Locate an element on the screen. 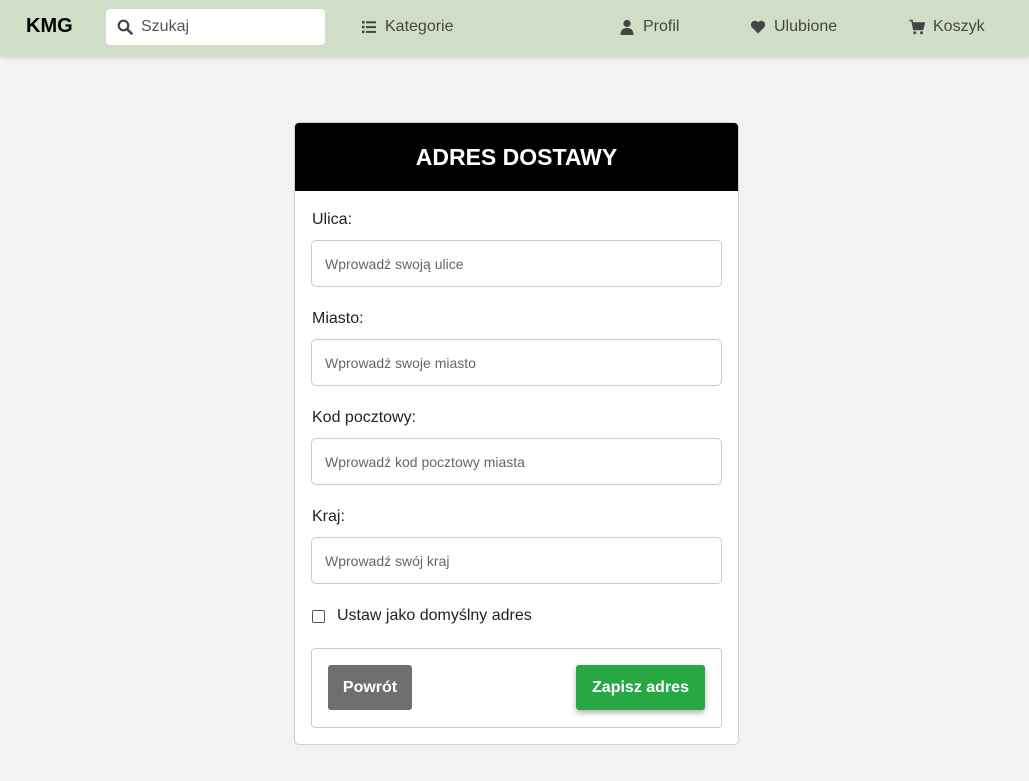 The height and width of the screenshot is (781, 1029). postal-code-input is located at coordinates (516, 461).